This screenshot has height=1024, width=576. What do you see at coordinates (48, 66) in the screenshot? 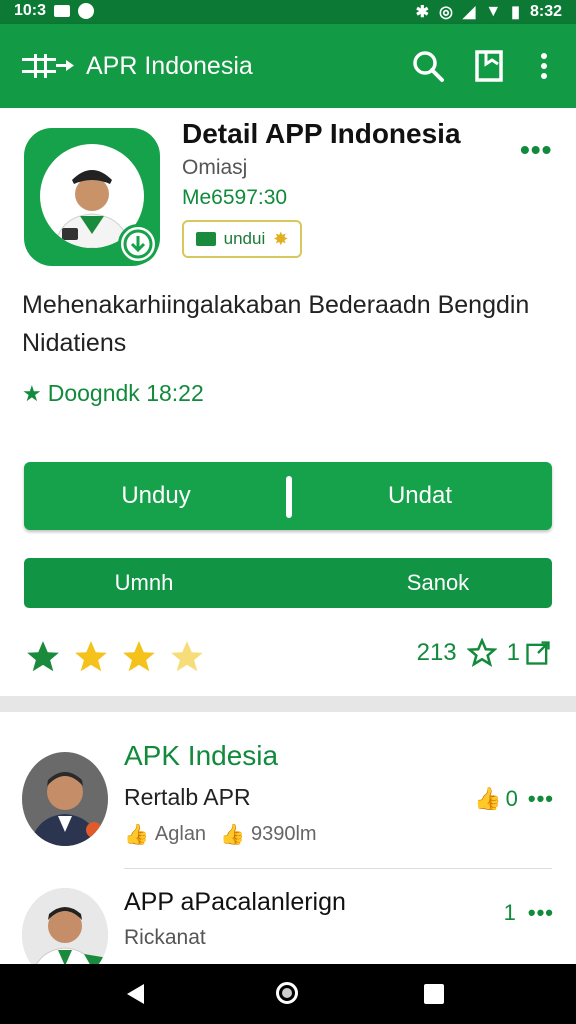
I see `menu-icon` at bounding box center [48, 66].